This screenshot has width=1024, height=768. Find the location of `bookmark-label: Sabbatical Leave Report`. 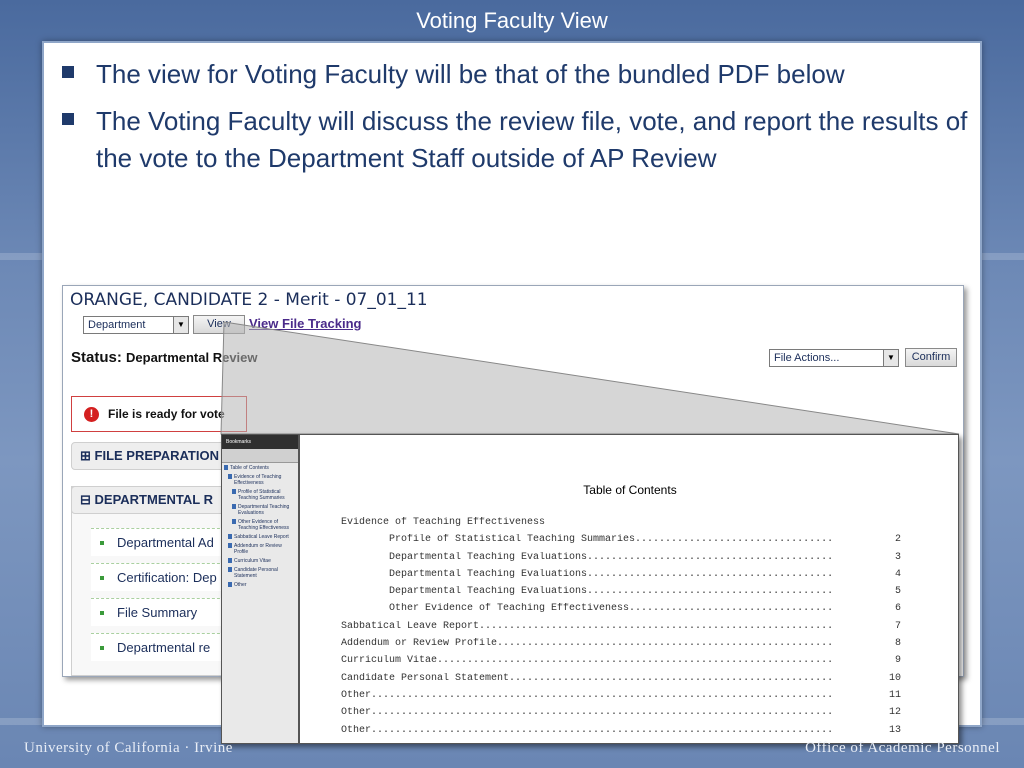

bookmark-label: Sabbatical Leave Report is located at coordinates (261, 537).